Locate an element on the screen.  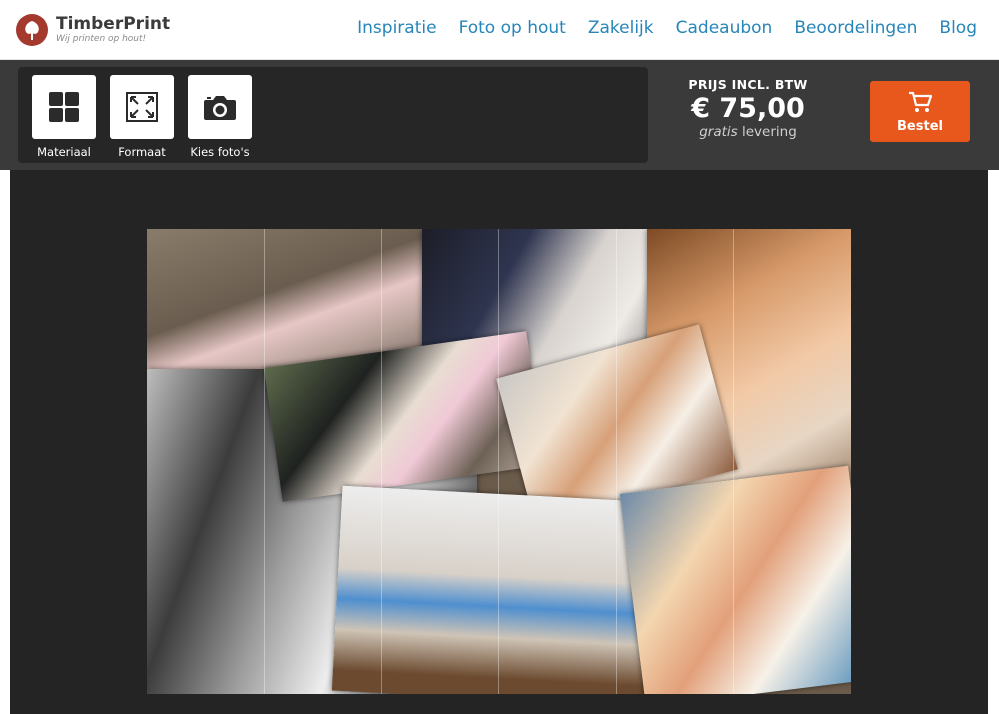
format-label: Formaat is located at coordinates (142, 152).